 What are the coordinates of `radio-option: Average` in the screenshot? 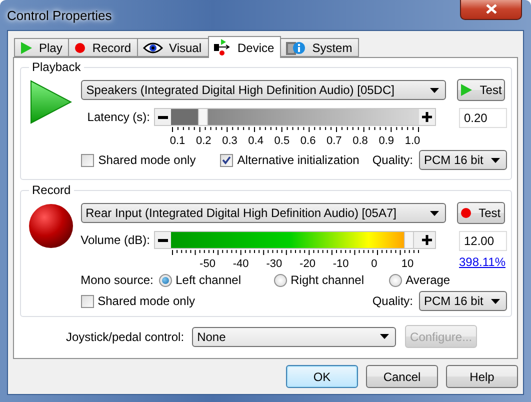 It's located at (419, 280).